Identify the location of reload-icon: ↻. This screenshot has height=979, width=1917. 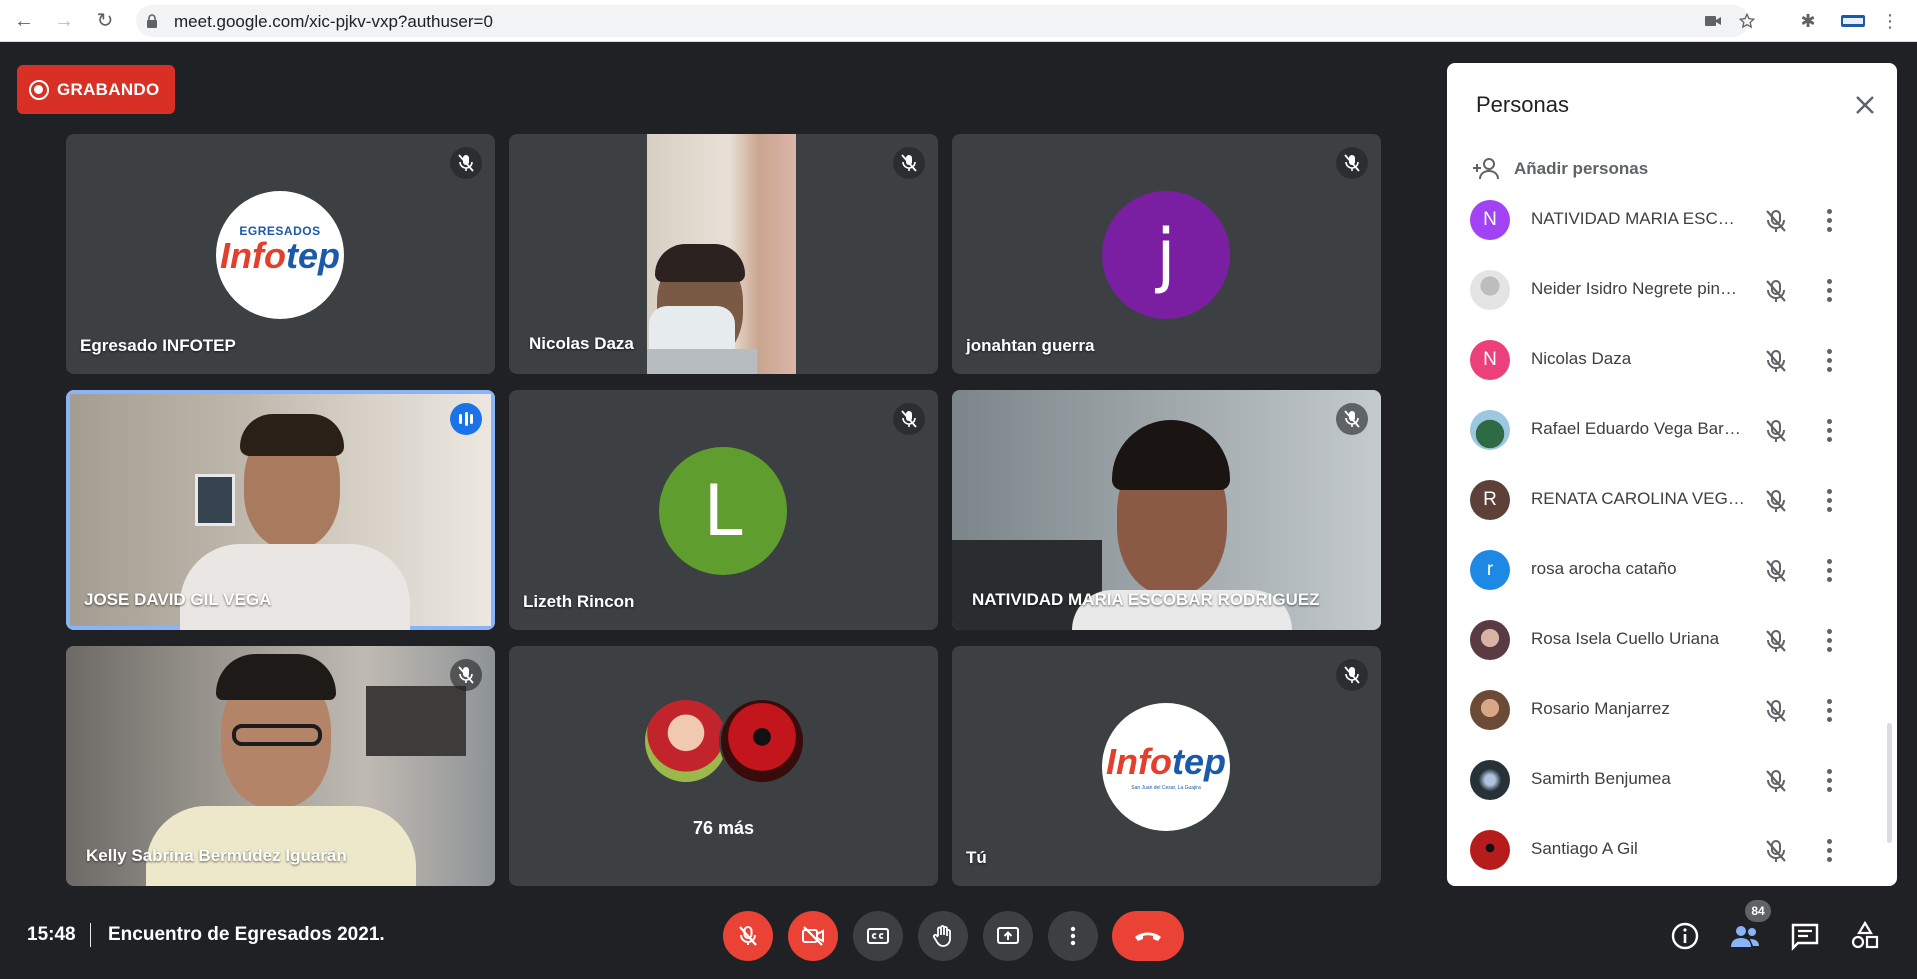
(105, 21).